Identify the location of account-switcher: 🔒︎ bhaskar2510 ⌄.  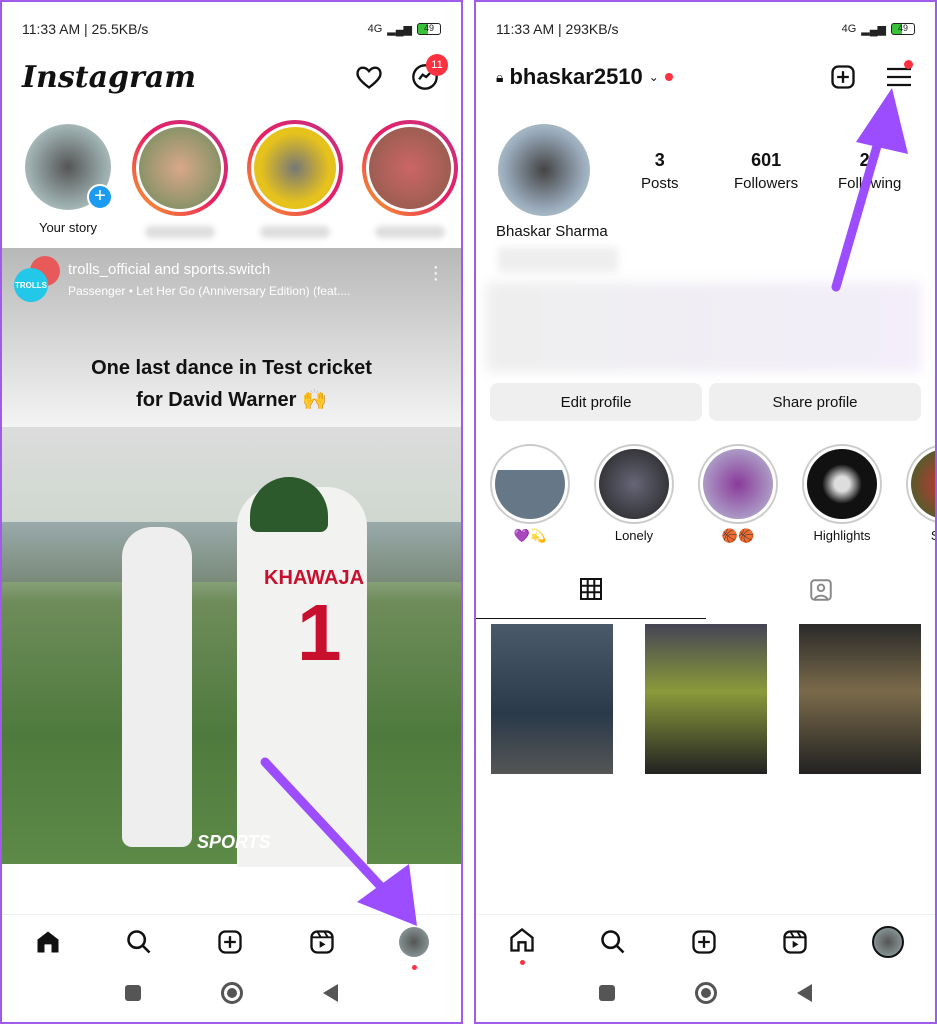
(584, 77).